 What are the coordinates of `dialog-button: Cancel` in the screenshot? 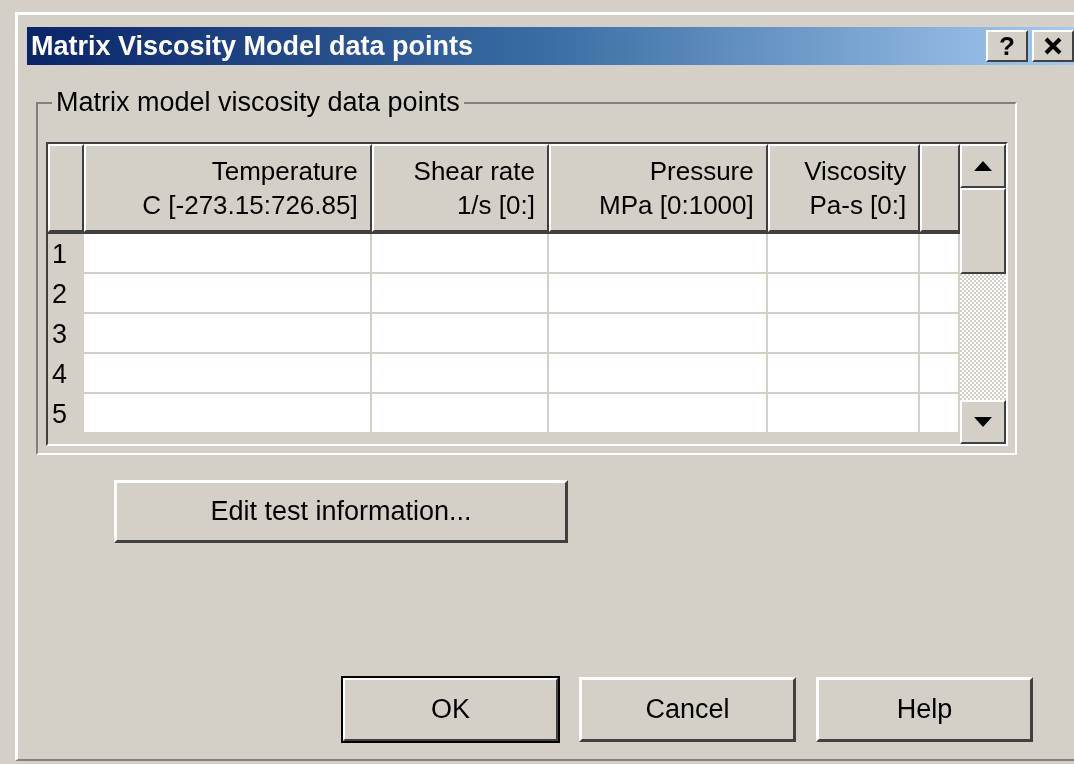 It's located at (687, 709).